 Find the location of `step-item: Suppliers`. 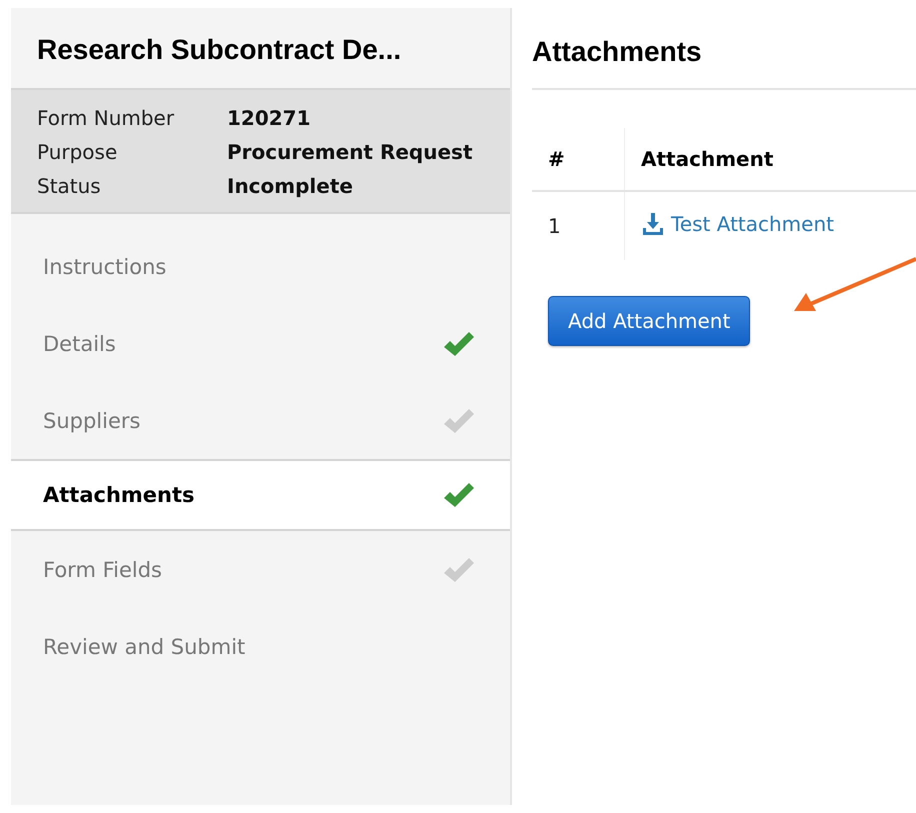

step-item: Suppliers is located at coordinates (260, 420).